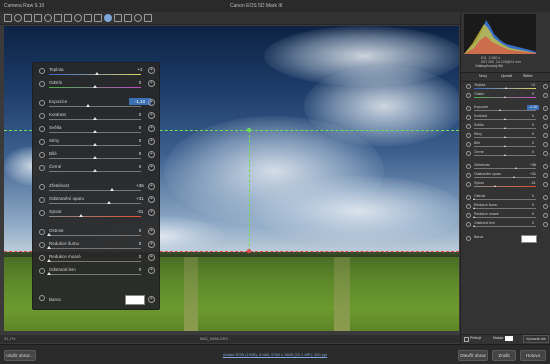  What do you see at coordinates (249, 190) in the screenshot?
I see `gradient-center-line` at bounding box center [249, 190].